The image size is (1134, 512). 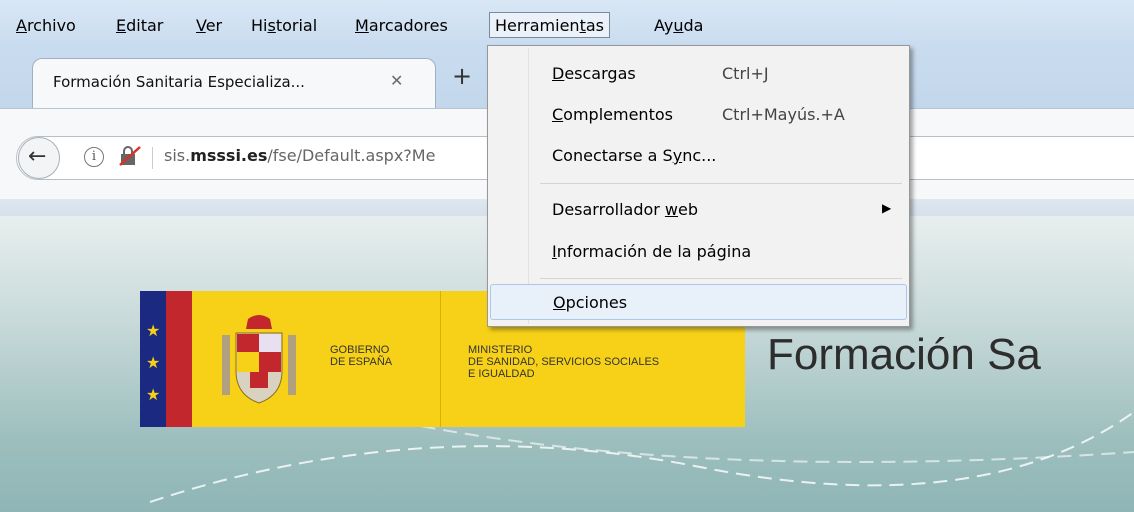 I want to click on menu-accesskey: u, so click(x=678, y=25).